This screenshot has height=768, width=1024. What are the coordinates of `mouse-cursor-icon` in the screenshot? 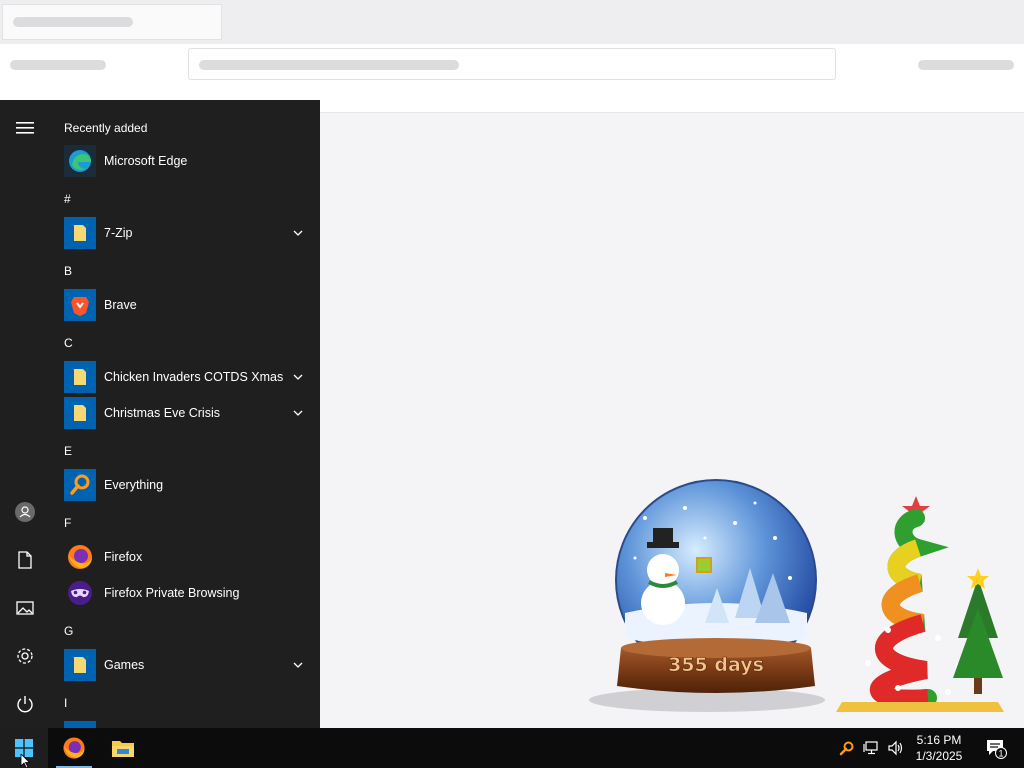 It's located at (25, 761).